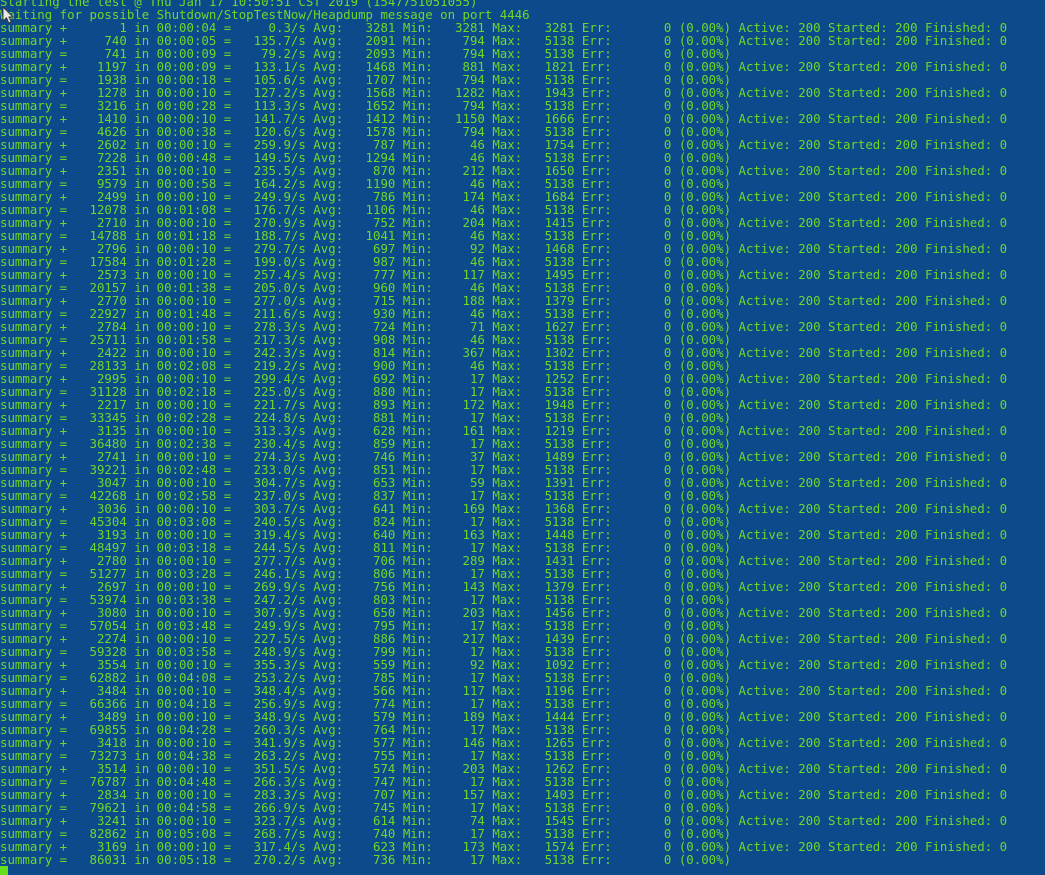 This screenshot has height=875, width=1045. I want to click on terminal-cursor, so click(4, 870).